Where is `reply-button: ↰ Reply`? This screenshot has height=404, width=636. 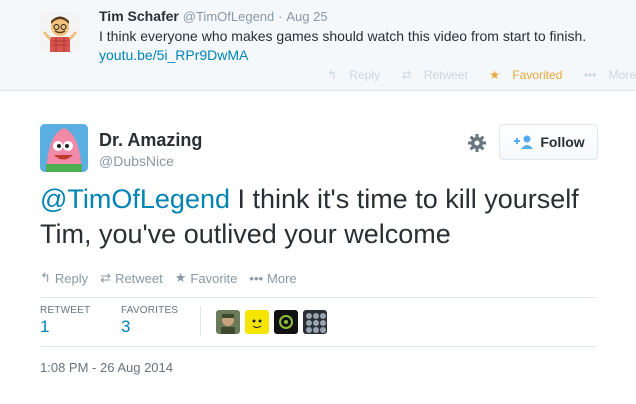 reply-button: ↰ Reply is located at coordinates (64, 278).